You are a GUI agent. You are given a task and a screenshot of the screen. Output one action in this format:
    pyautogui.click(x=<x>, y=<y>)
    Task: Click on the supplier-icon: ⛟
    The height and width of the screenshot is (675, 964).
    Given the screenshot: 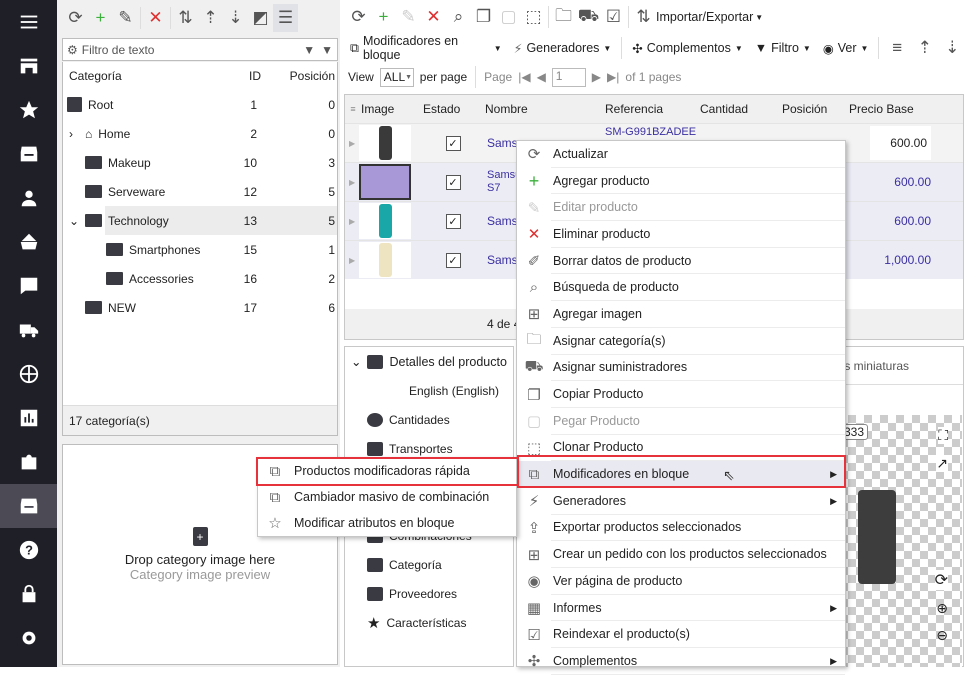 What is the action you would take?
    pyautogui.click(x=588, y=17)
    